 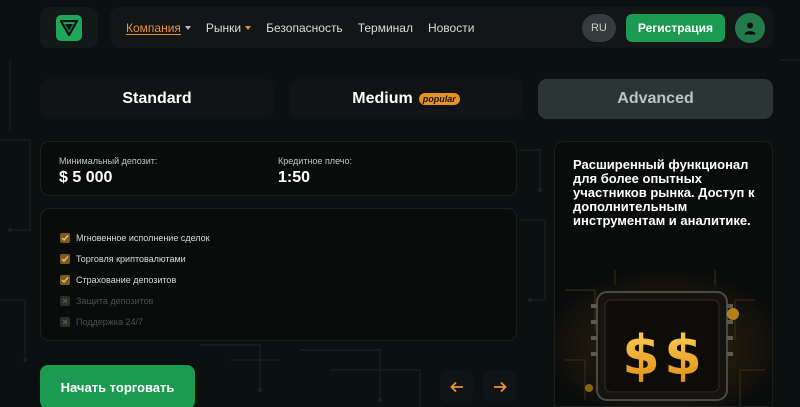 I want to click on nav-item-terminal: Терминал, so click(x=385, y=28).